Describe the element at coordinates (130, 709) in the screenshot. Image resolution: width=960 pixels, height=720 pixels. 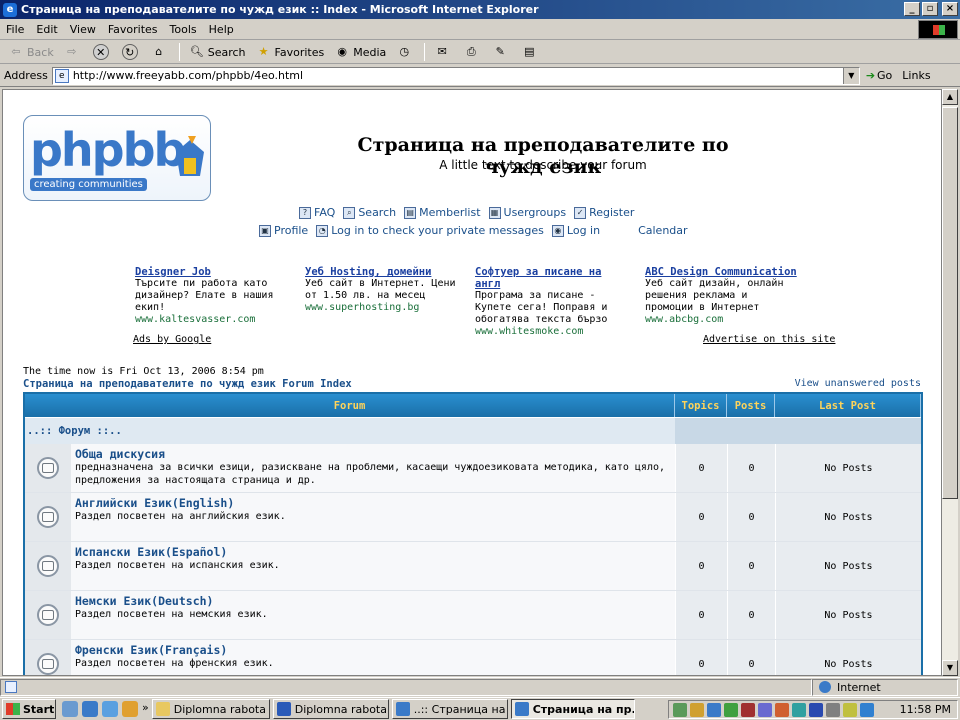
I see `quicklaunch-media-icon` at that location.